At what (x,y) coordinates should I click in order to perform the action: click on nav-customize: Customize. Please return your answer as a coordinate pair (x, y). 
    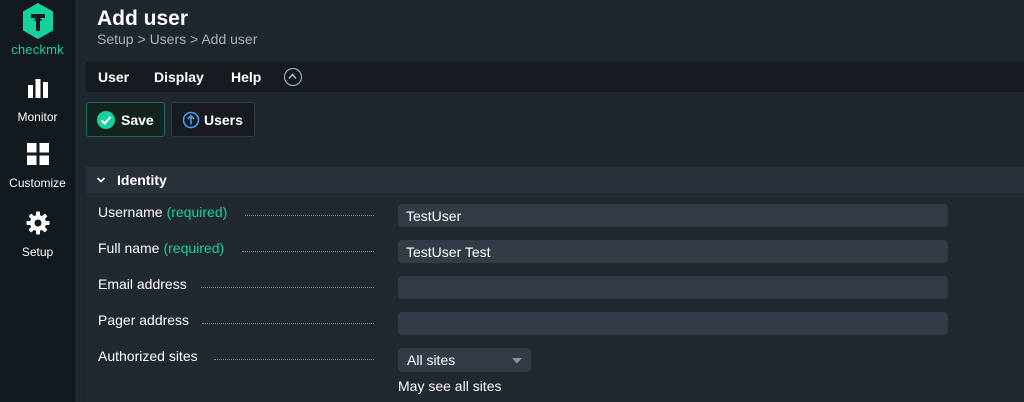
    Looking at the image, I should click on (37, 166).